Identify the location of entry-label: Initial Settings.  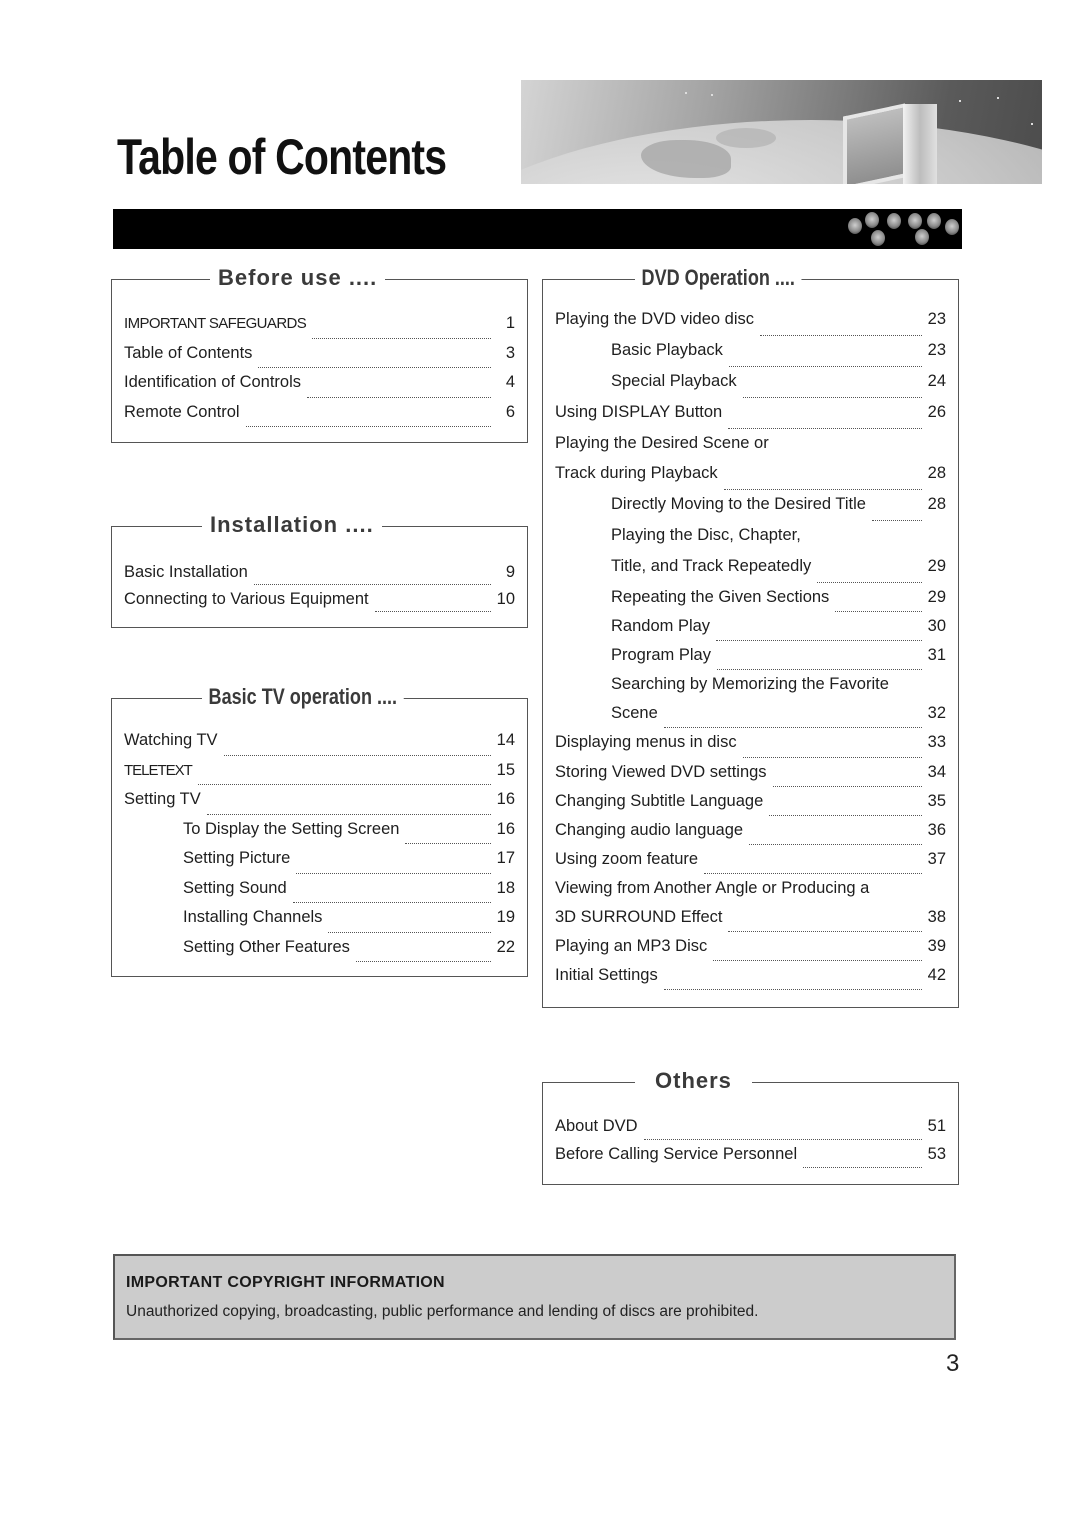
(606, 975).